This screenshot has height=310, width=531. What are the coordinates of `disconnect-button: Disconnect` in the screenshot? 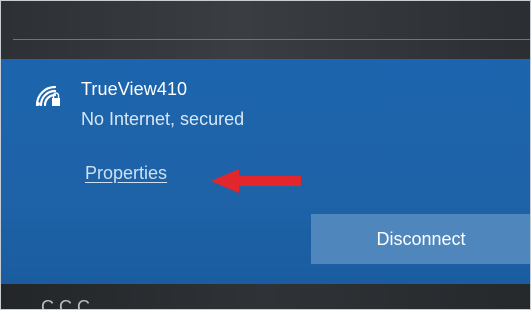 It's located at (420, 239).